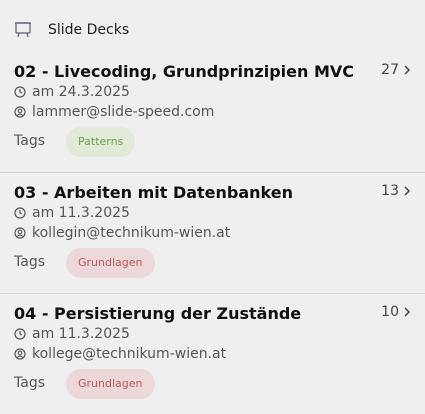 This screenshot has width=425, height=414. I want to click on deck-author: lammer@slide-speed.com, so click(114, 112).